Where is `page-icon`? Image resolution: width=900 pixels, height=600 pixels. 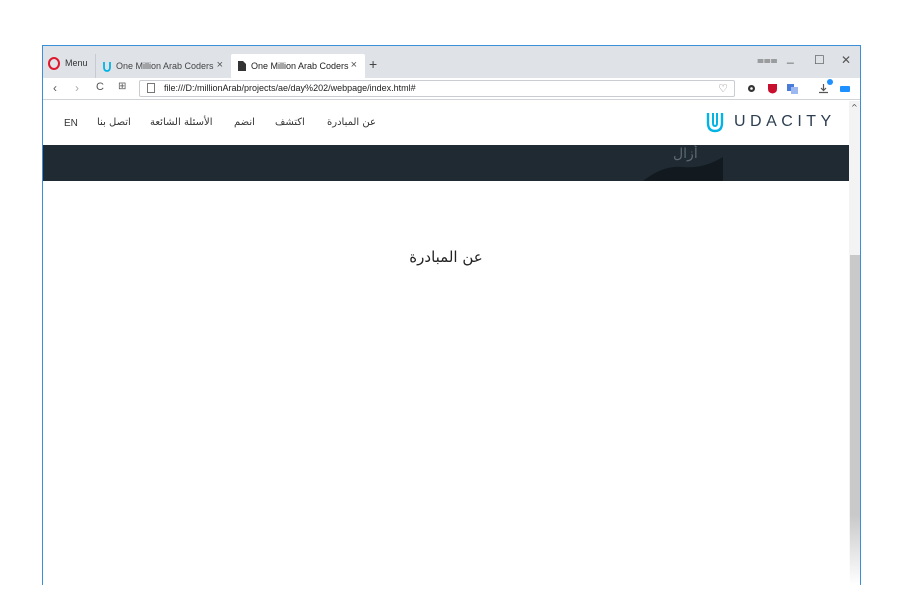 page-icon is located at coordinates (151, 88).